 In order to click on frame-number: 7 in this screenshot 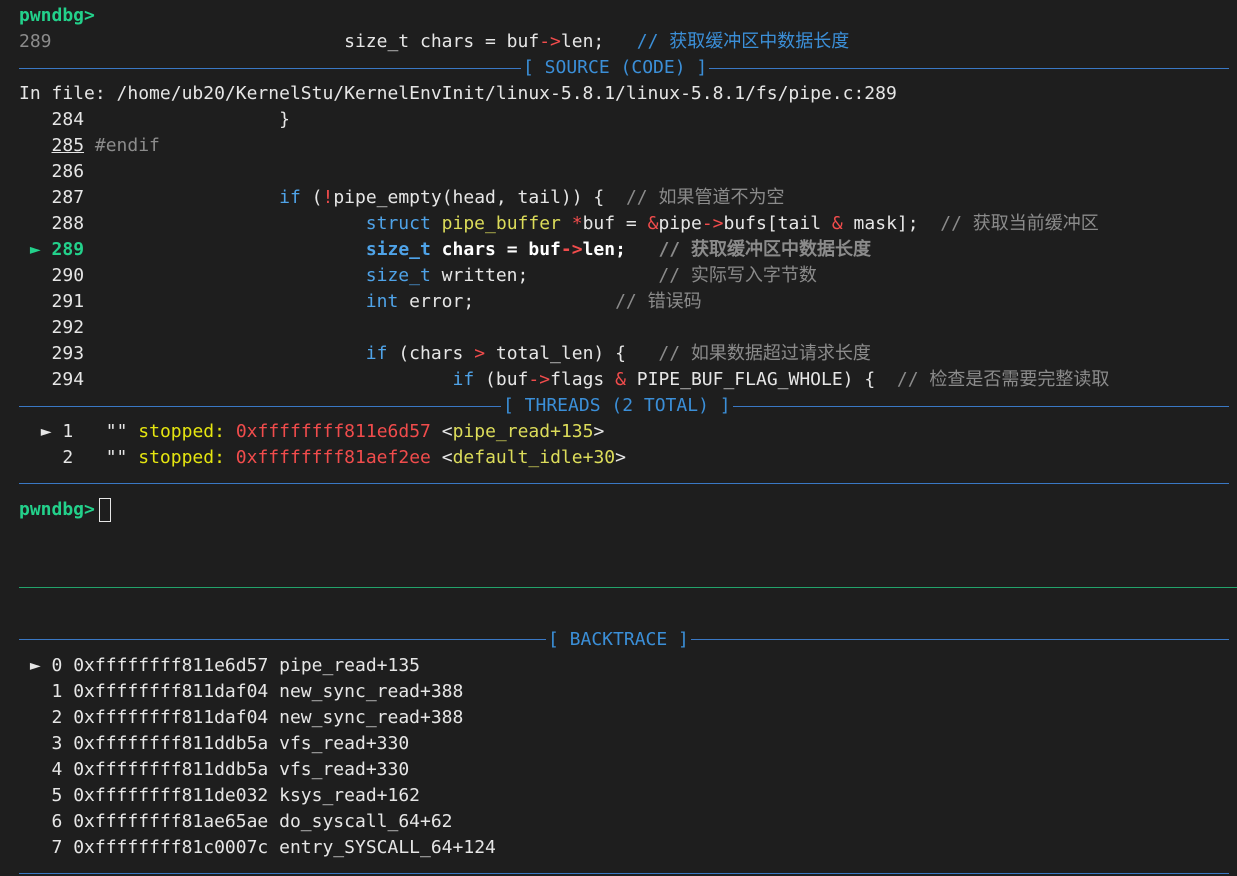, I will do `click(57, 847)`.